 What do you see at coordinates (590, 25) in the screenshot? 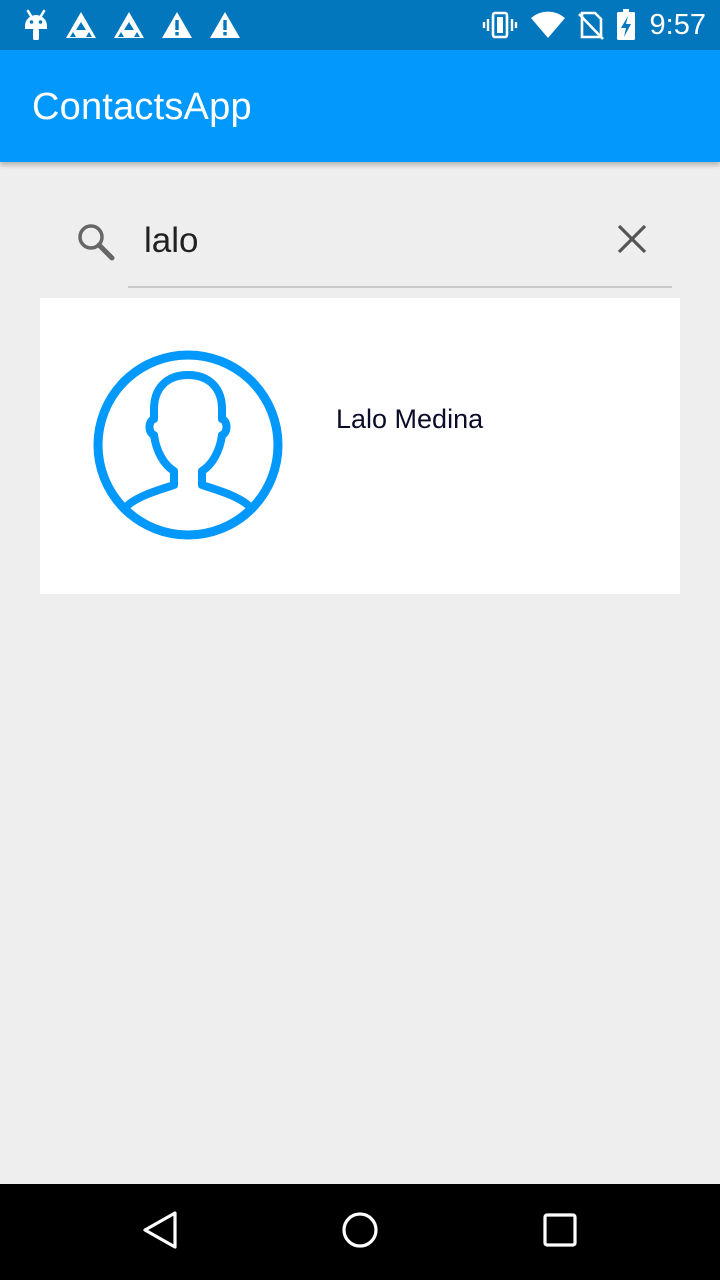
I see `no-sim-icon` at bounding box center [590, 25].